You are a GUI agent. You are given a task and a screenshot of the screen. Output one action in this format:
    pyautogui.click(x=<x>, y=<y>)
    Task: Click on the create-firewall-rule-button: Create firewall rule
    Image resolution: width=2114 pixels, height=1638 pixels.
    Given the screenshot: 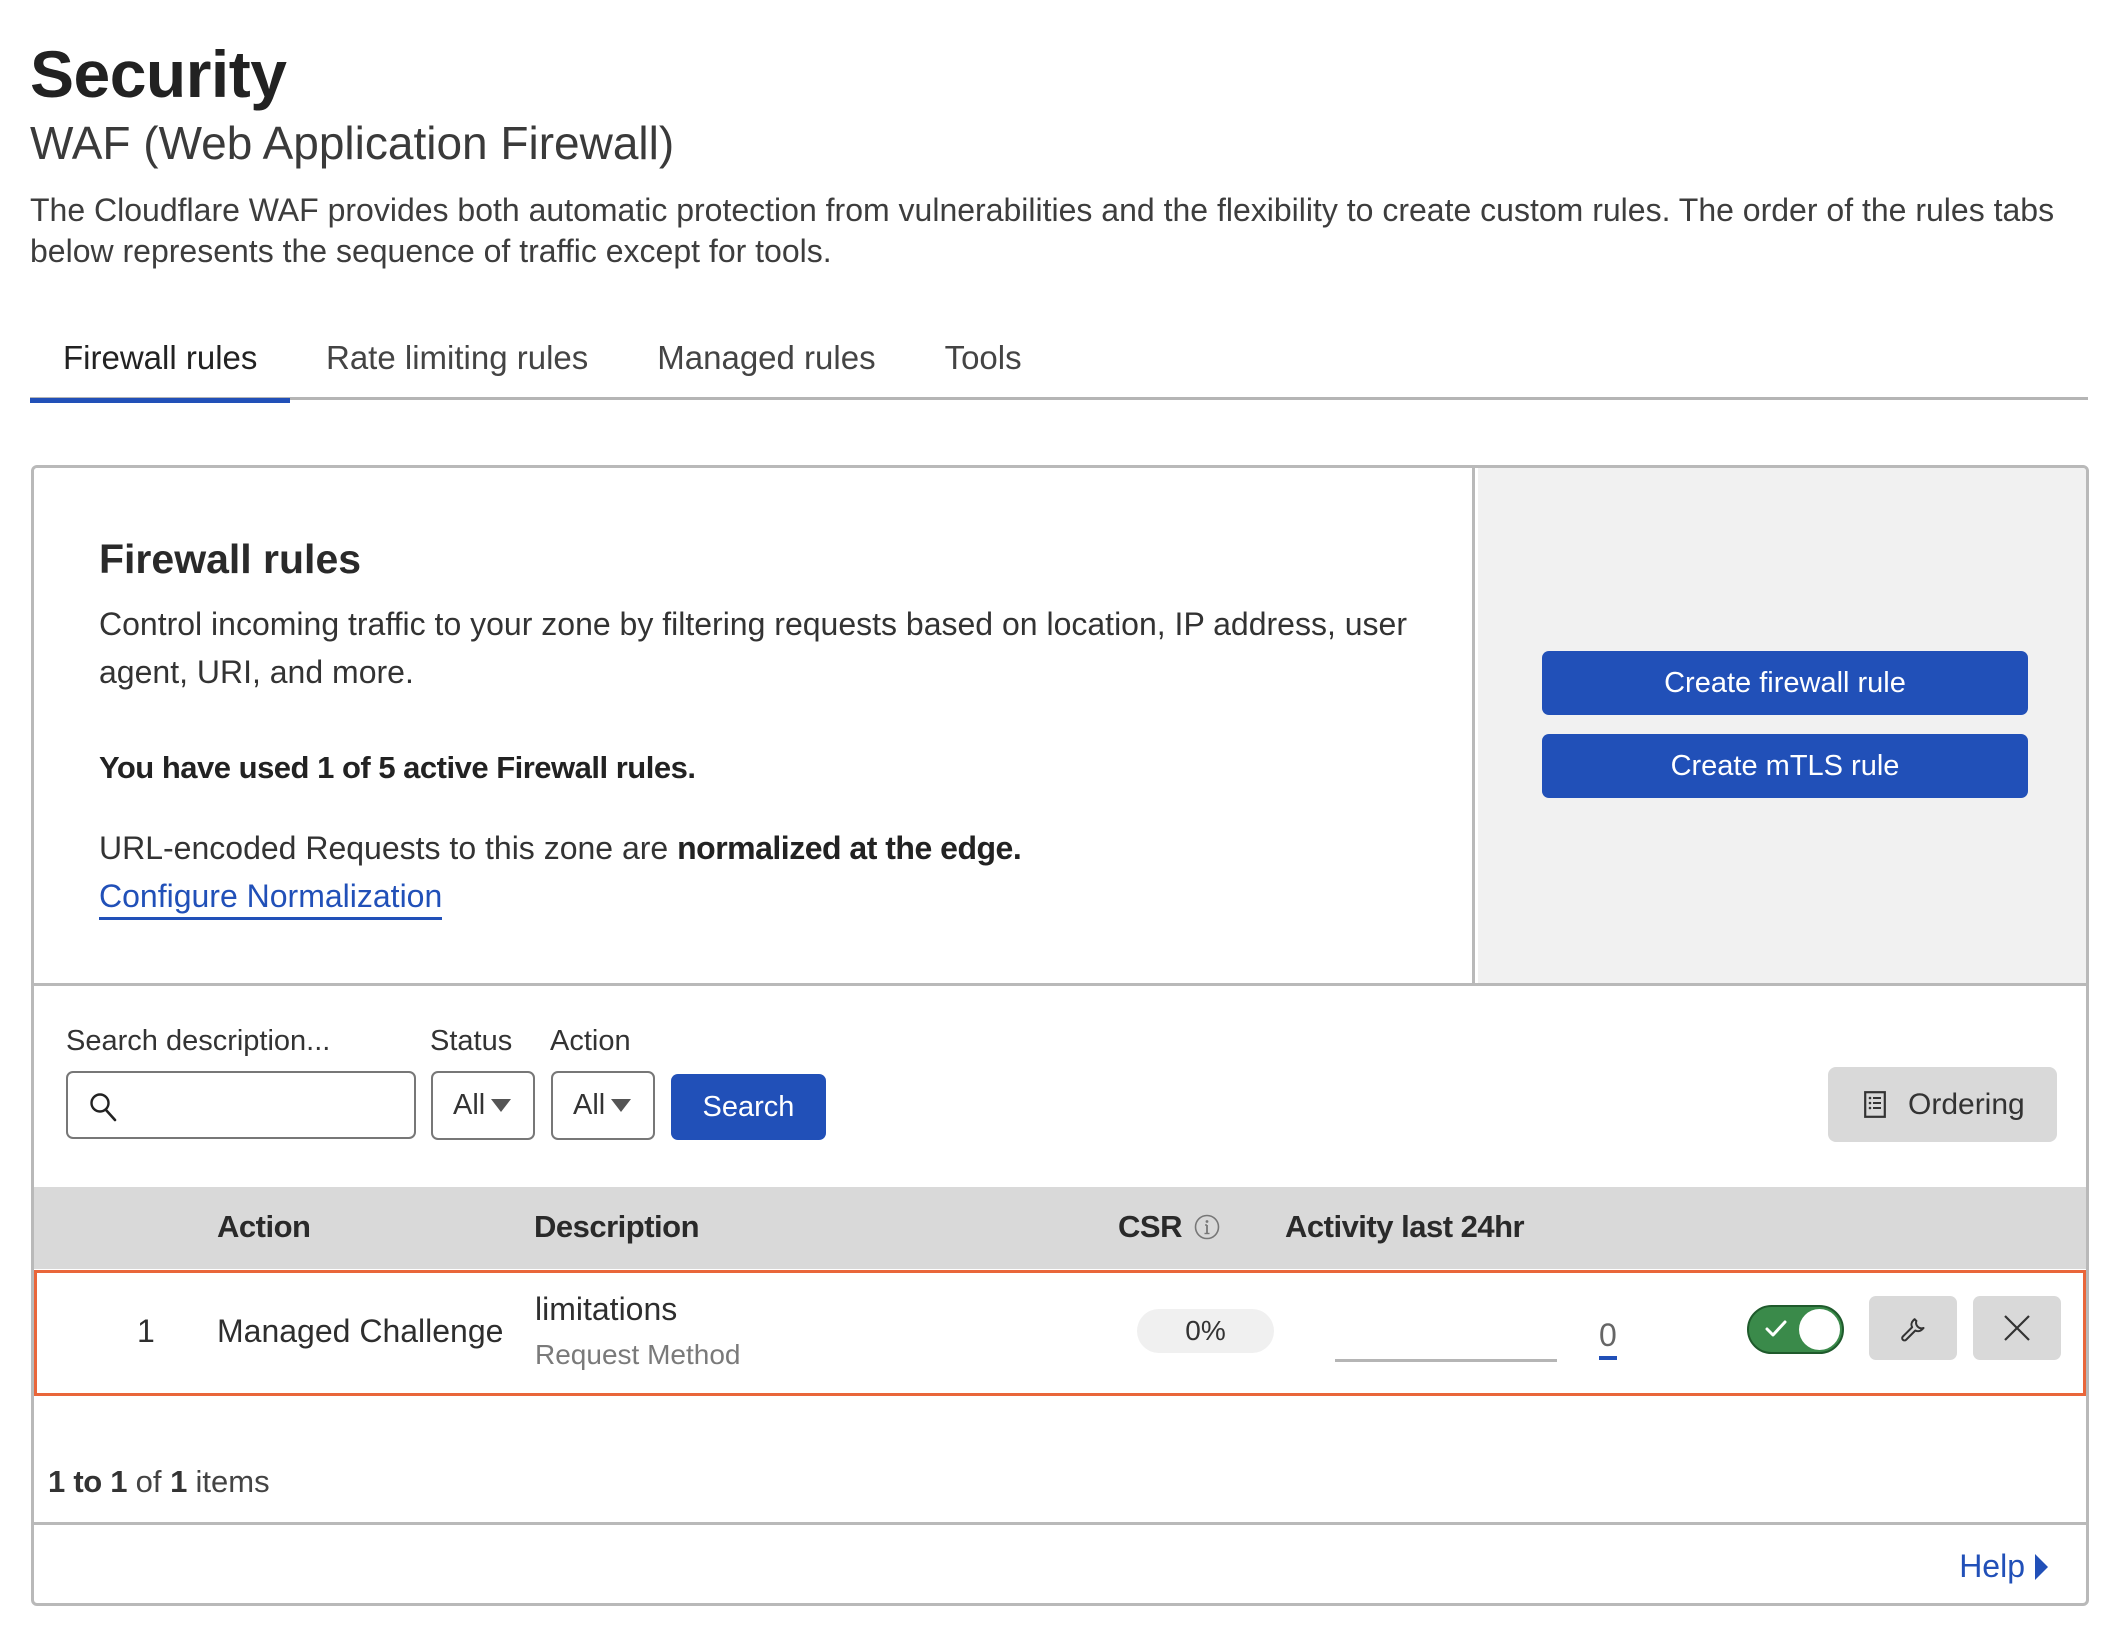 What is the action you would take?
    pyautogui.click(x=1785, y=683)
    